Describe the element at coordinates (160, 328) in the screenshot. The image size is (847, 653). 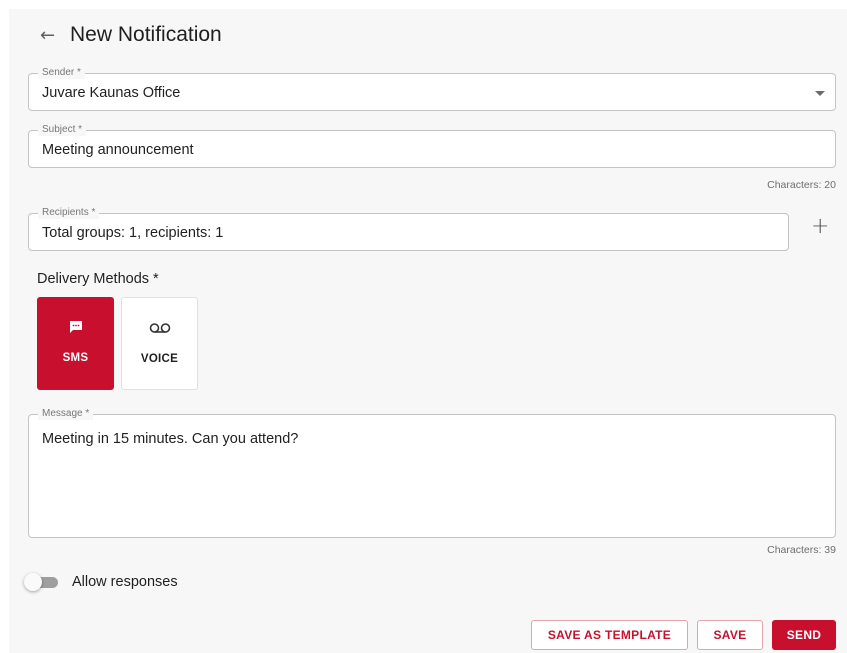
I see `voicemail-icon` at that location.